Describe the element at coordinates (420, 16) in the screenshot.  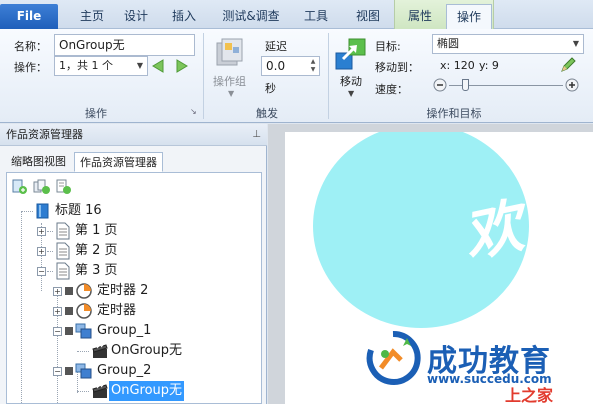
I see `tab-properties: 属性` at that location.